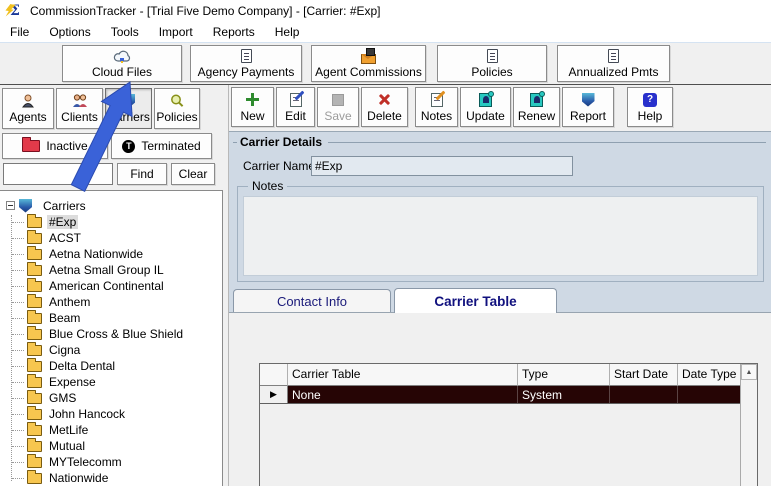  What do you see at coordinates (111, 301) in the screenshot?
I see `tree-item: Anthem` at bounding box center [111, 301].